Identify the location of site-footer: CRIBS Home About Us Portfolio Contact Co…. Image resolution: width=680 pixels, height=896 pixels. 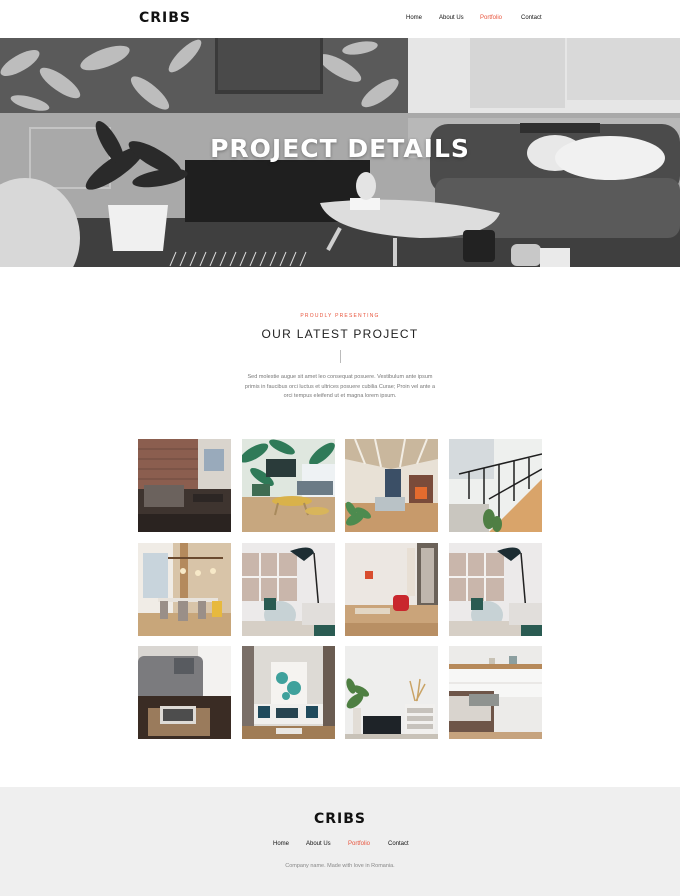
(340, 841).